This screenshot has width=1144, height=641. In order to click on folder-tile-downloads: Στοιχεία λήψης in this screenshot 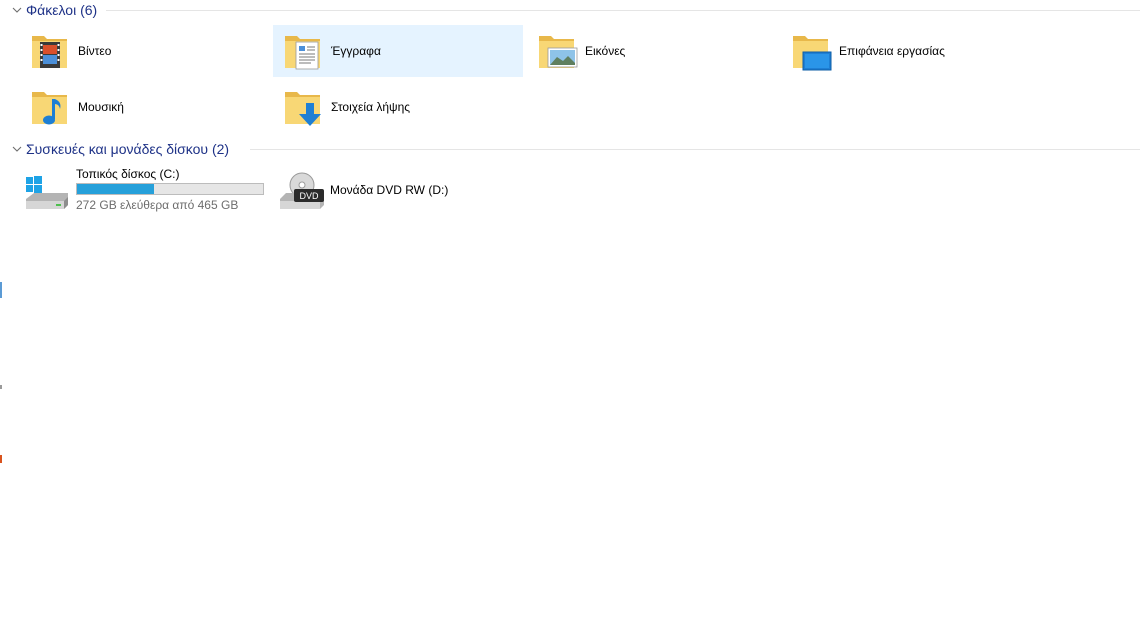, I will do `click(398, 107)`.